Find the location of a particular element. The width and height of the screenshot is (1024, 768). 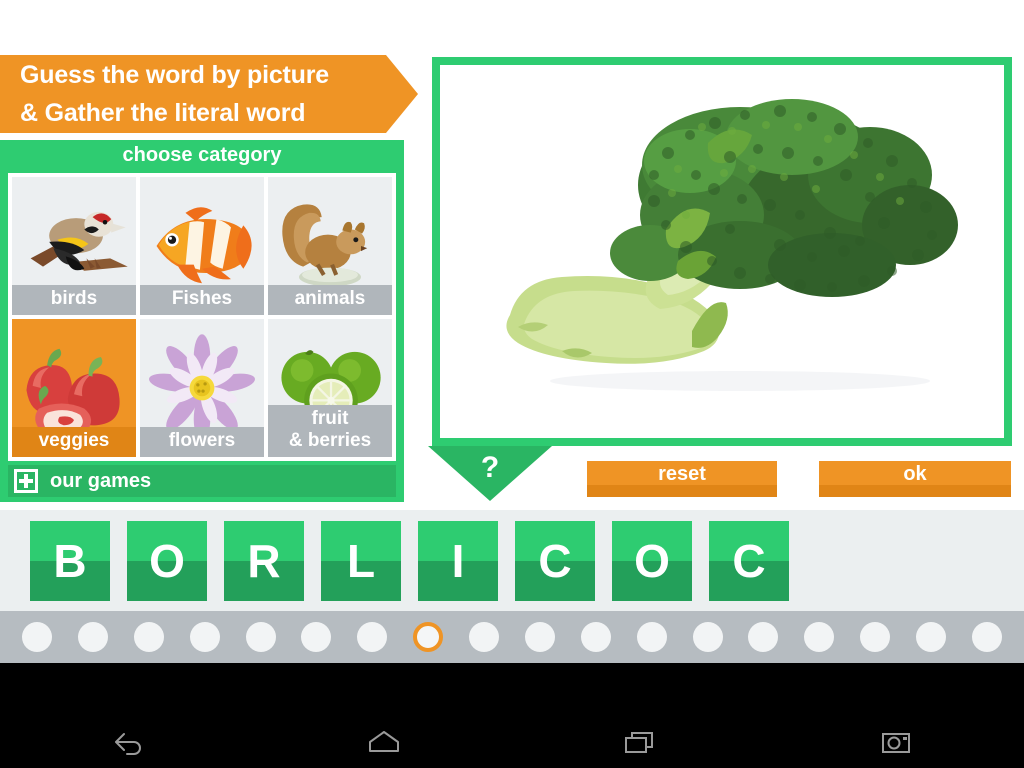

category-label-flowers: flowers is located at coordinates (202, 442).